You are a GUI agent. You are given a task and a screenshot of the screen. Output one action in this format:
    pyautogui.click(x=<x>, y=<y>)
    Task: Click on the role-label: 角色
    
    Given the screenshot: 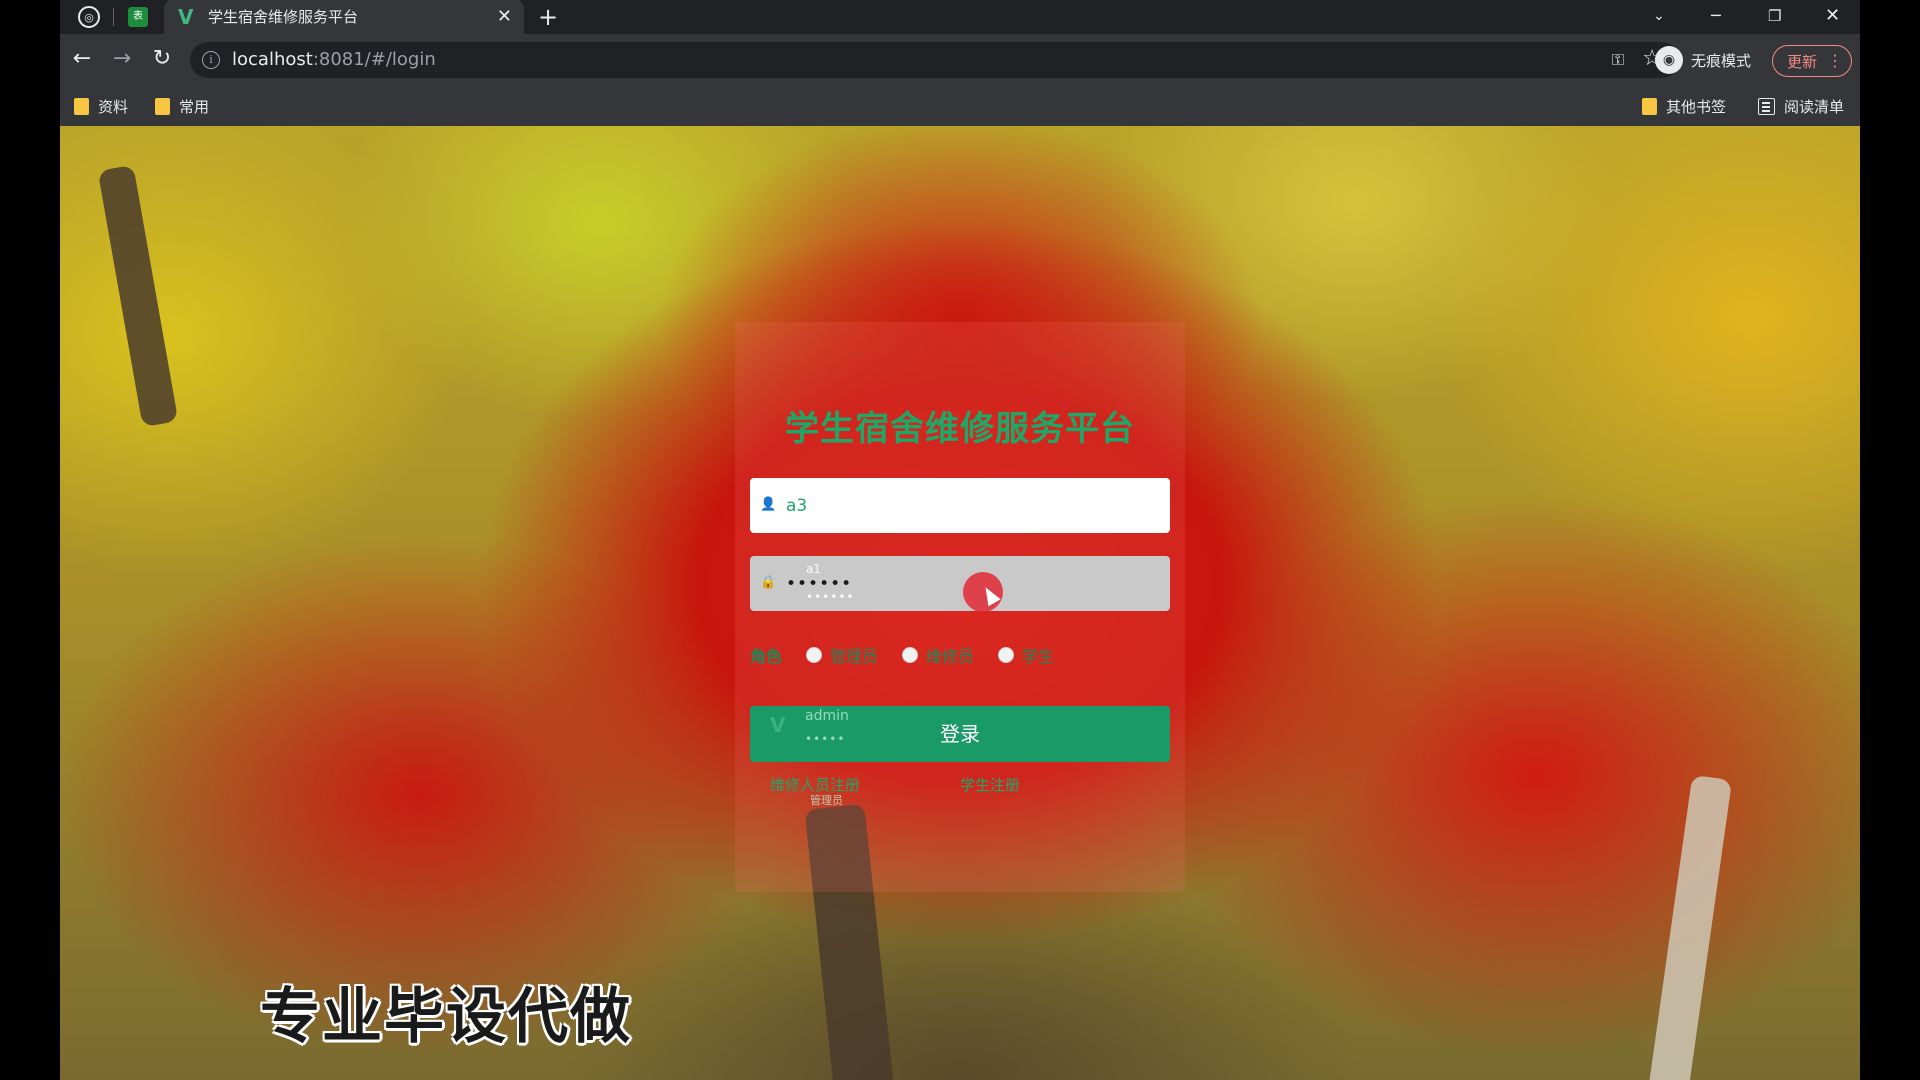 What is the action you would take?
    pyautogui.click(x=766, y=656)
    